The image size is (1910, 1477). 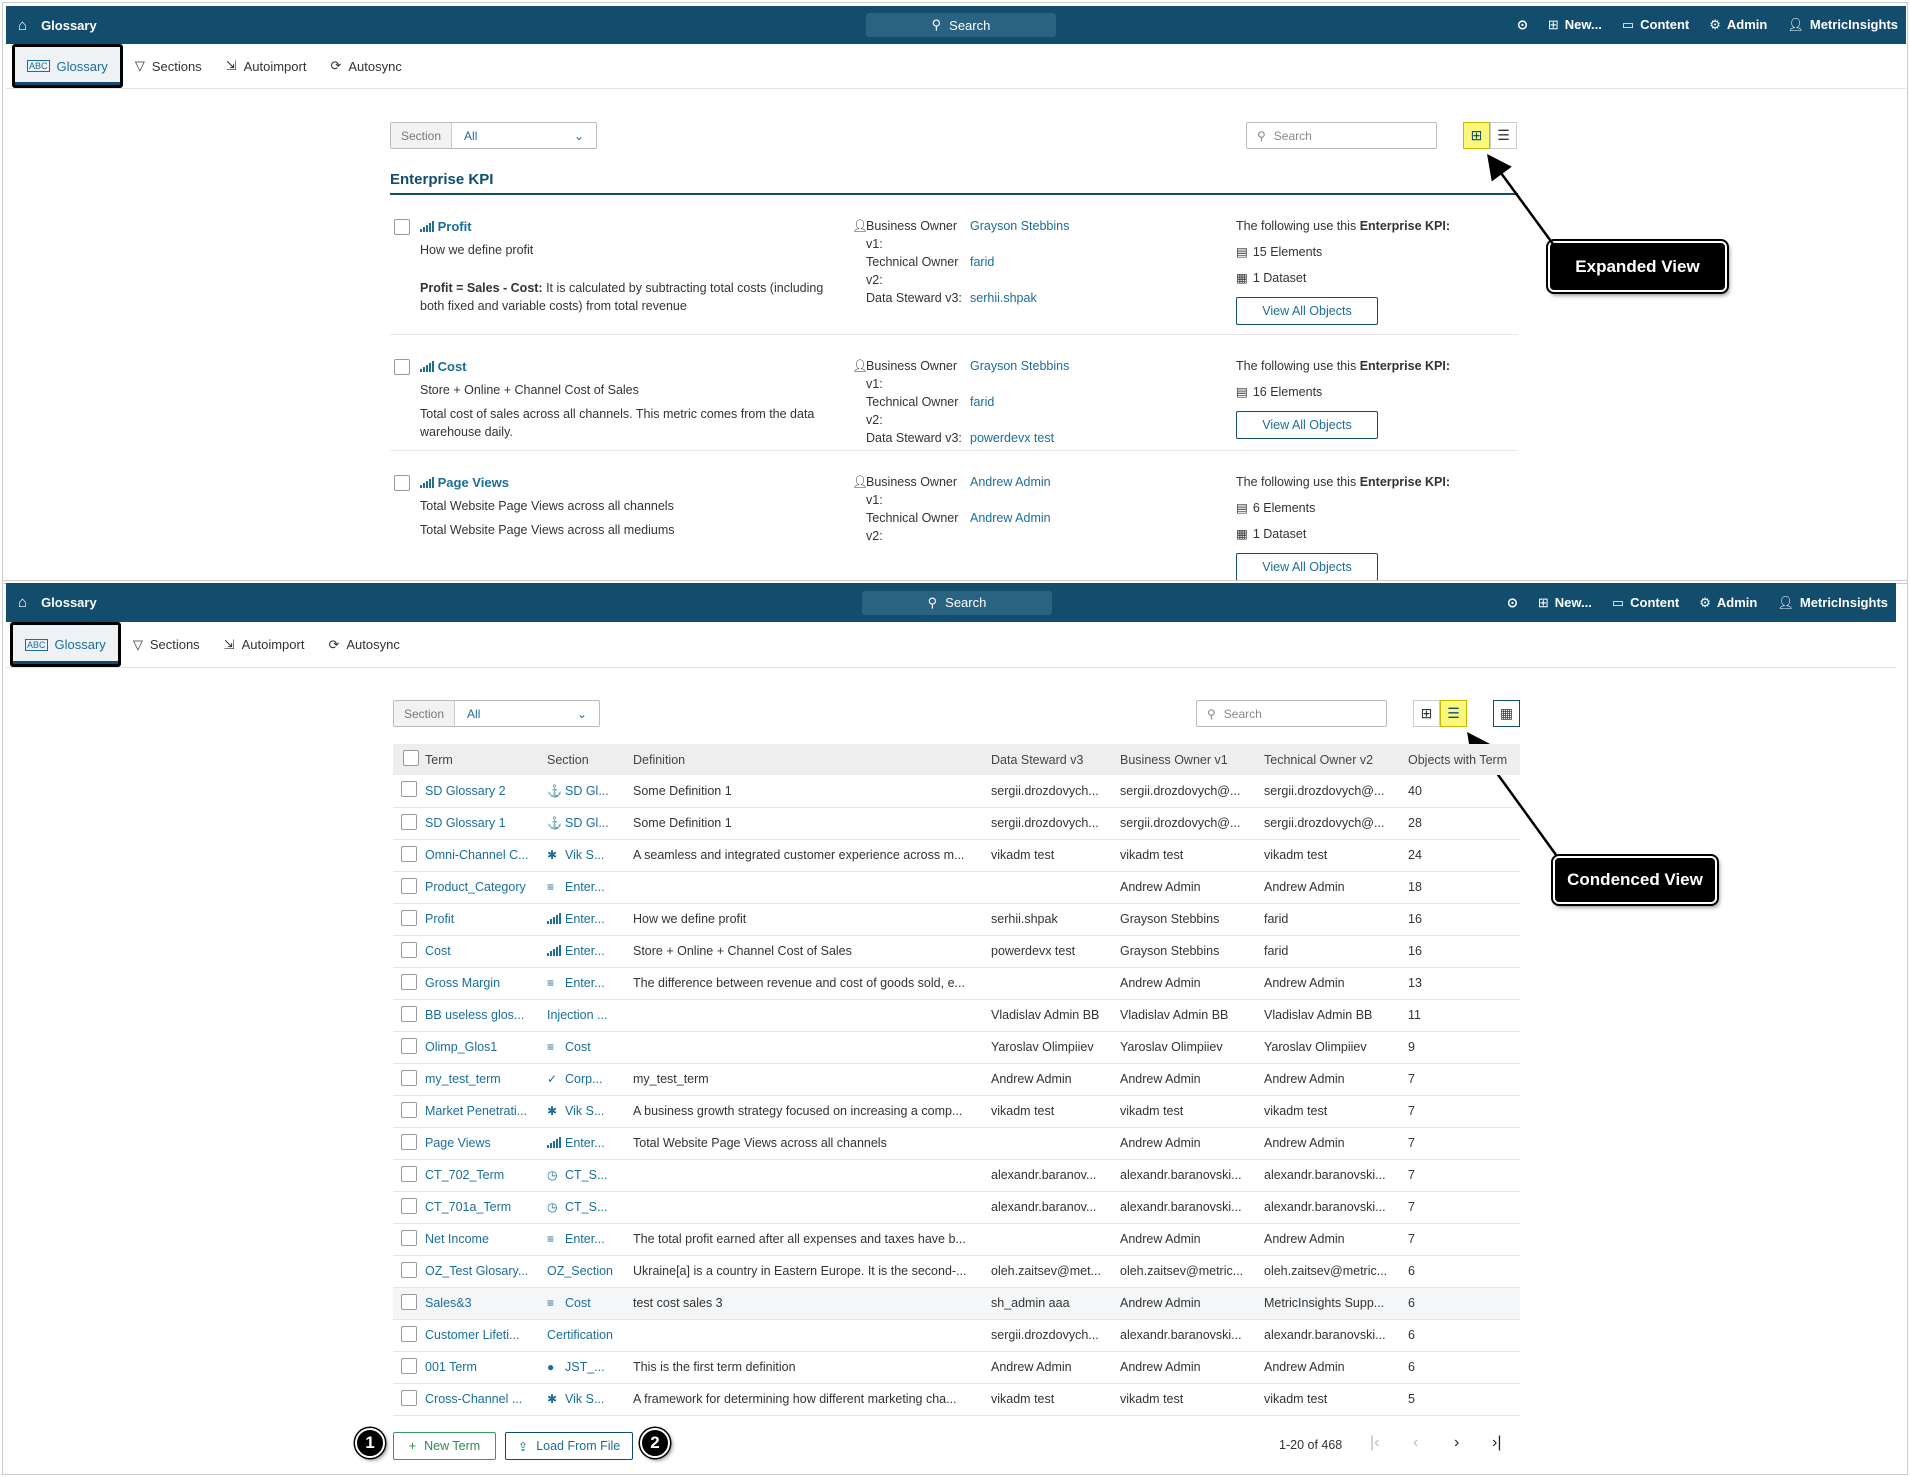 What do you see at coordinates (486, 1207) in the screenshot?
I see `term-link: CT_701a_Term` at bounding box center [486, 1207].